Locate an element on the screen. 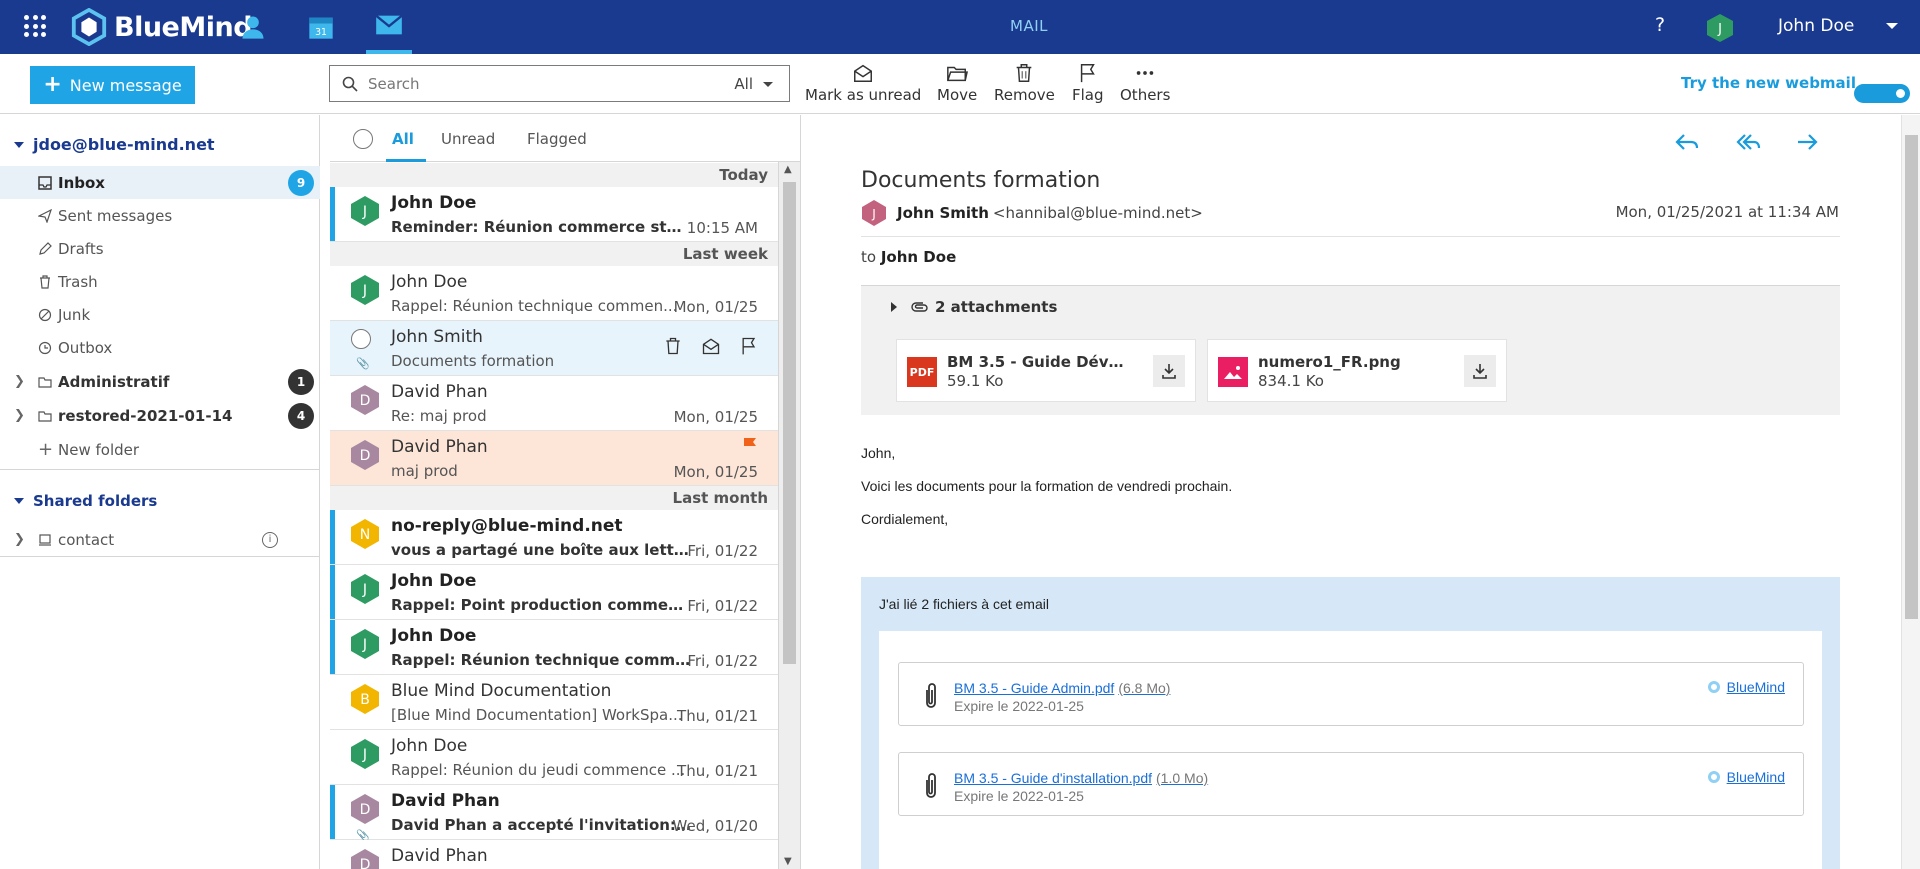 Image resolution: width=1920 pixels, height=869 pixels. folder-outbox: Outbox is located at coordinates (160, 347).